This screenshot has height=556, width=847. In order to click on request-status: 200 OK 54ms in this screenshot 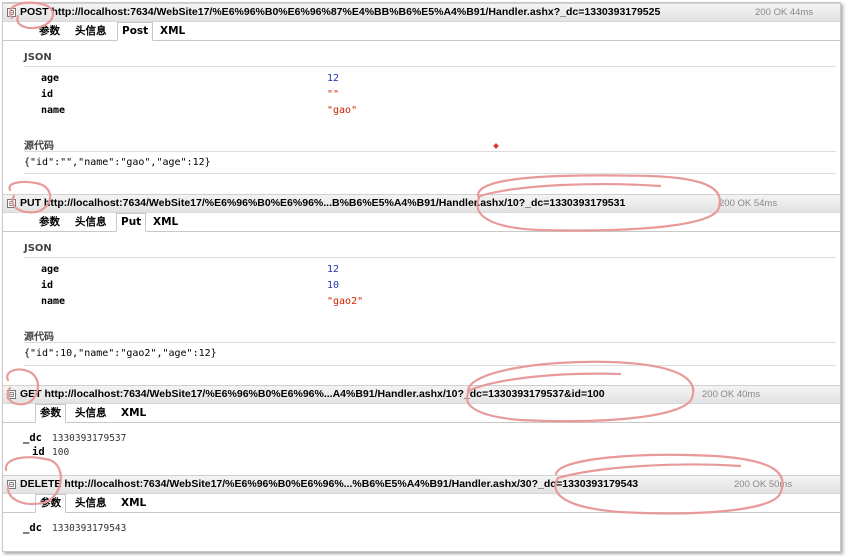, I will do `click(748, 203)`.